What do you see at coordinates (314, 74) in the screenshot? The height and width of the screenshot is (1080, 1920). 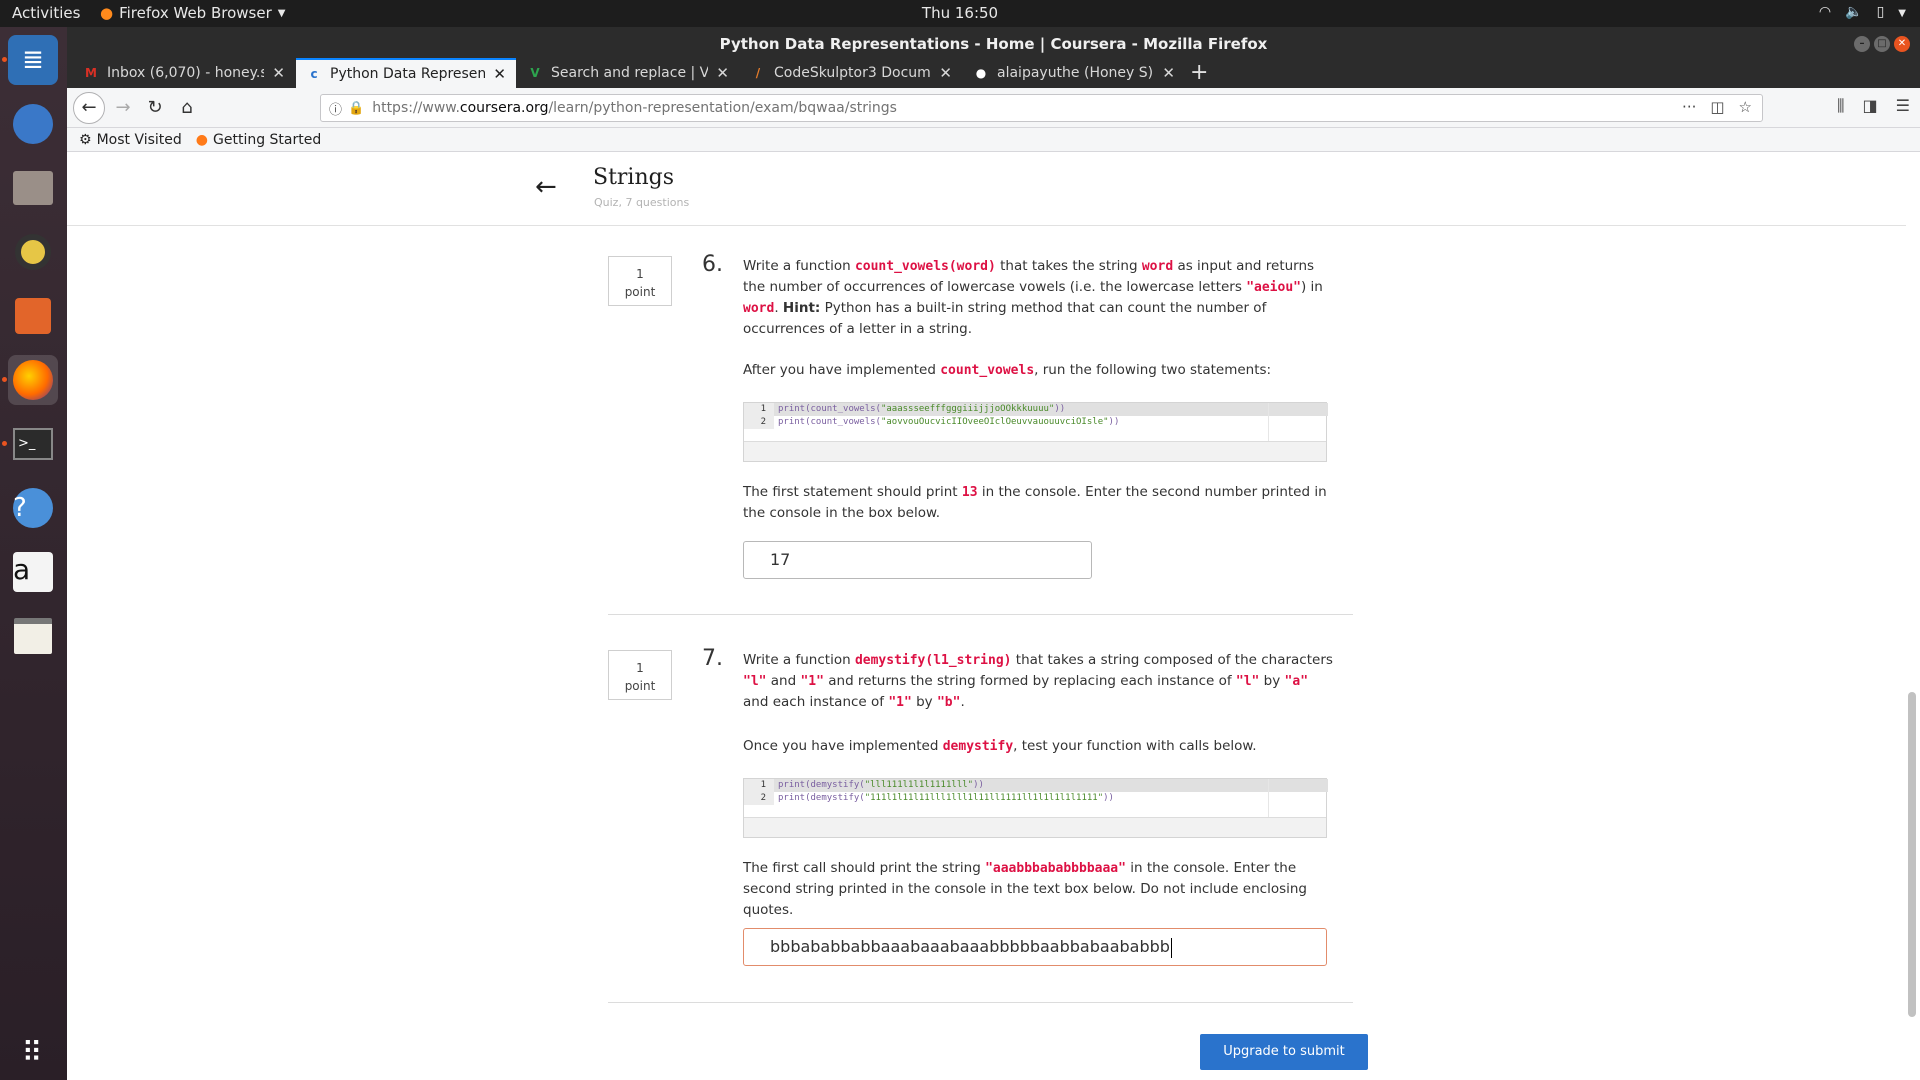 I see `coursera-icon: c` at bounding box center [314, 74].